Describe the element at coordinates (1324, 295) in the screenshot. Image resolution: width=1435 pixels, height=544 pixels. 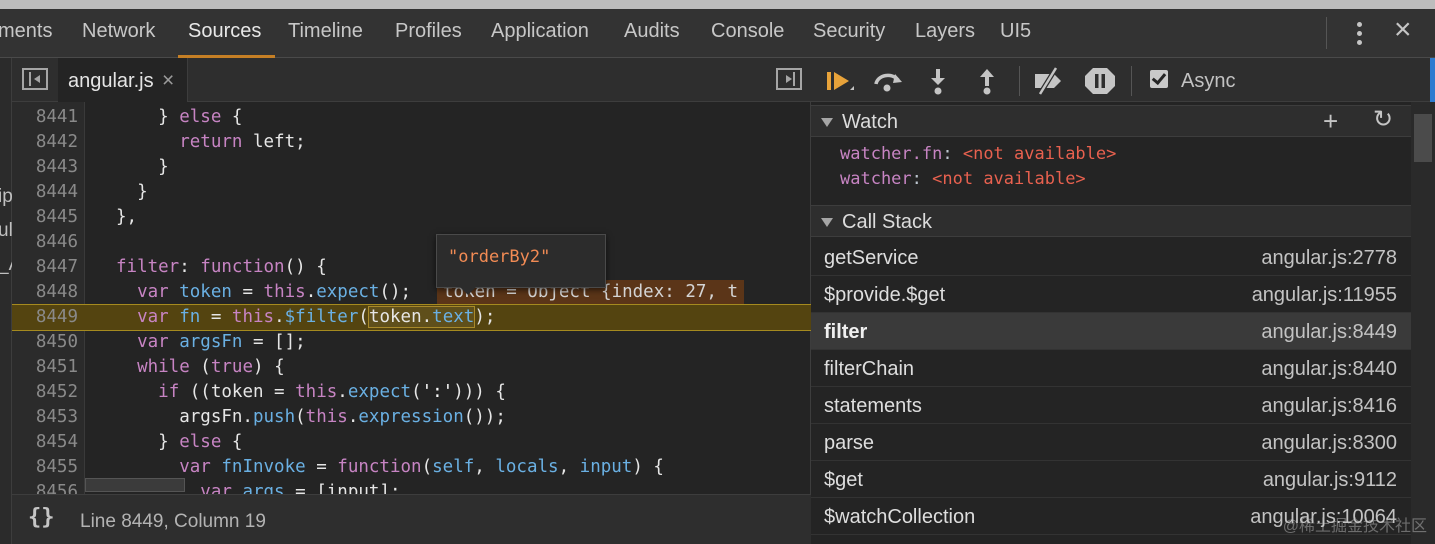
I see `call-frame-location: angular.js:11955` at that location.